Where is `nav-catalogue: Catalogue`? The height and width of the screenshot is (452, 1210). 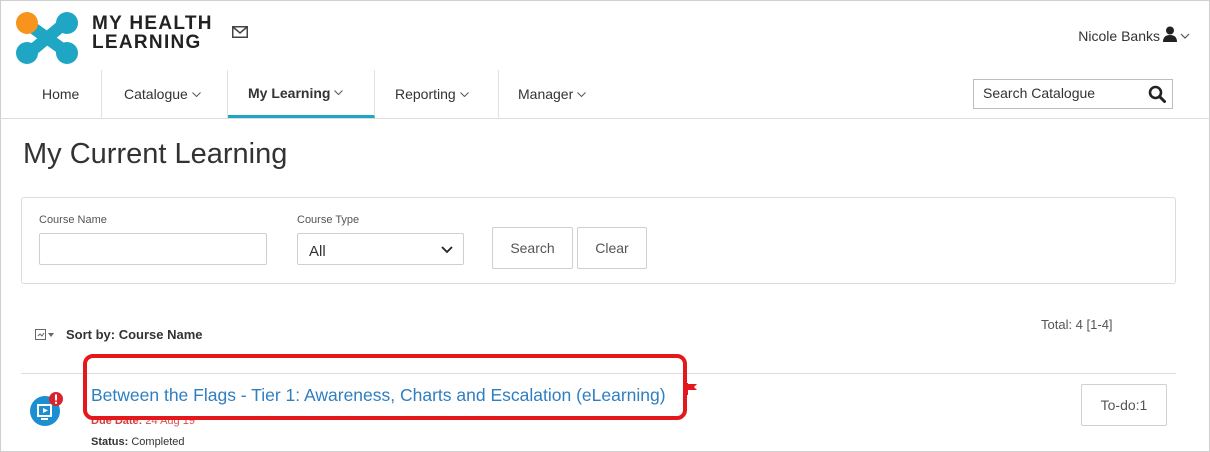 nav-catalogue: Catalogue is located at coordinates (165, 94).